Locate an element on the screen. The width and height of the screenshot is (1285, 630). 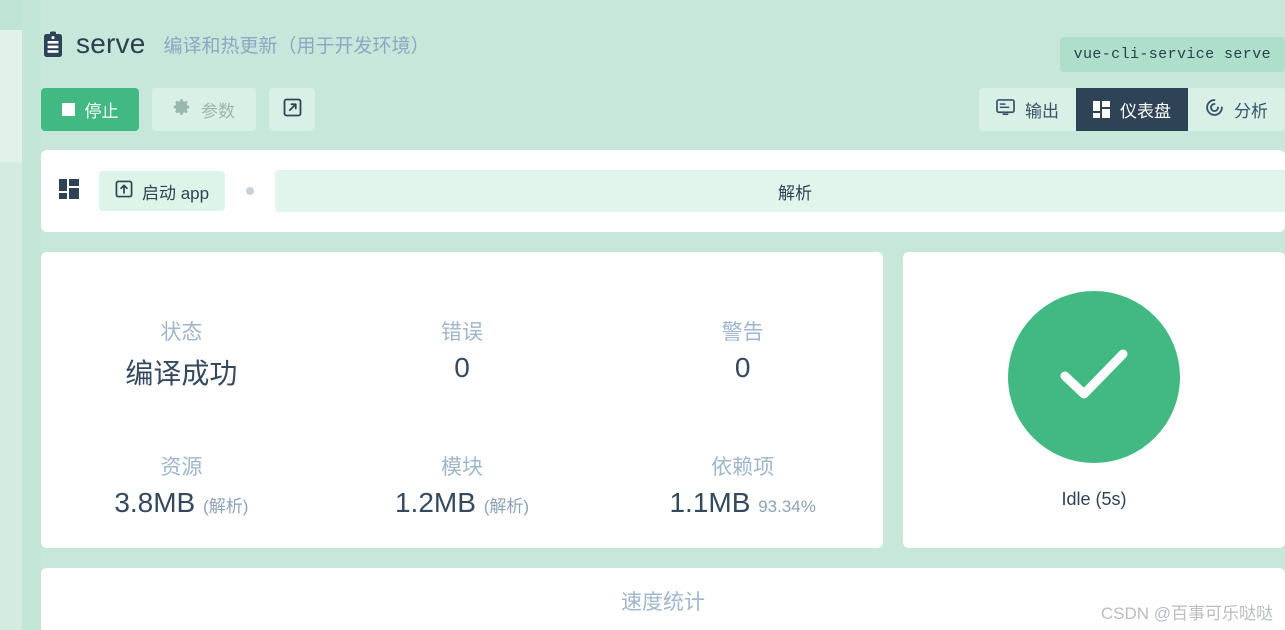
view-tabs: 输出 仪表盘 分析 is located at coordinates (1132, 109).